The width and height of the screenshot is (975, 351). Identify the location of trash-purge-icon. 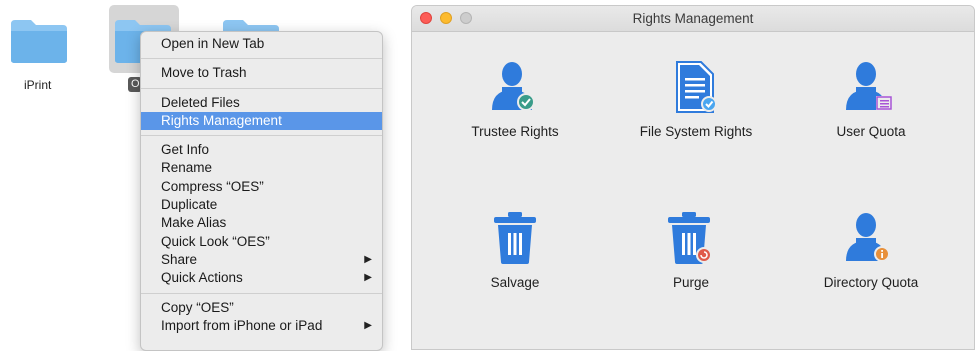
(690, 238).